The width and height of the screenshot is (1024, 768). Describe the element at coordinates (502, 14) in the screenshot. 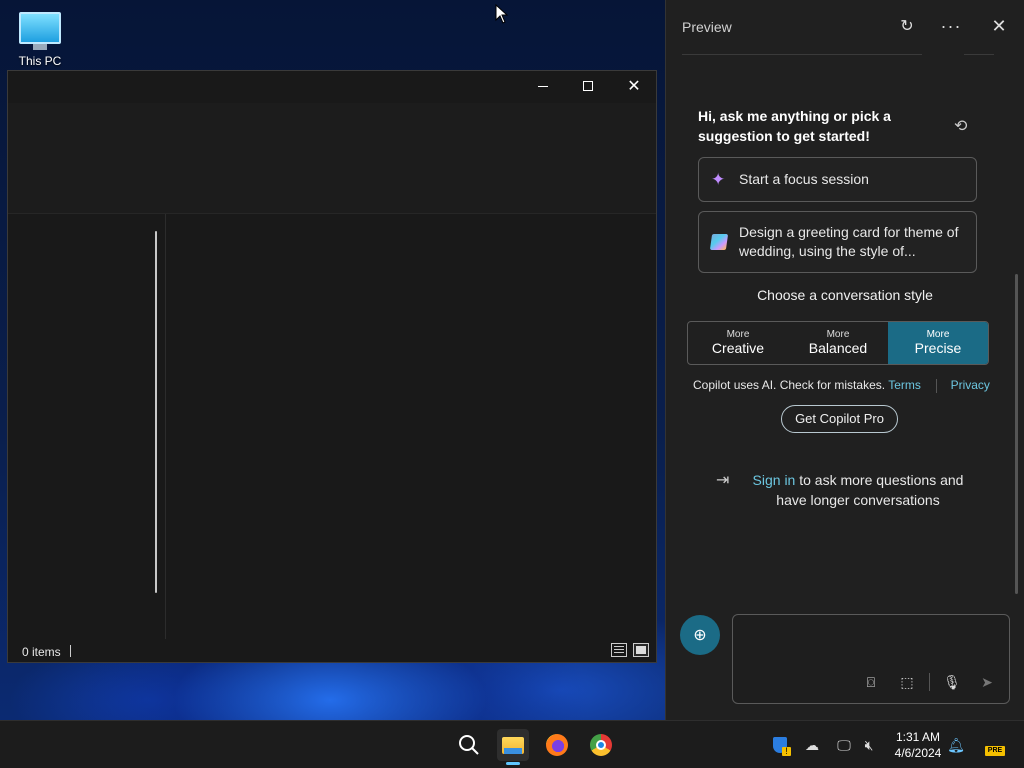

I see `mouse-cursor-icon` at that location.